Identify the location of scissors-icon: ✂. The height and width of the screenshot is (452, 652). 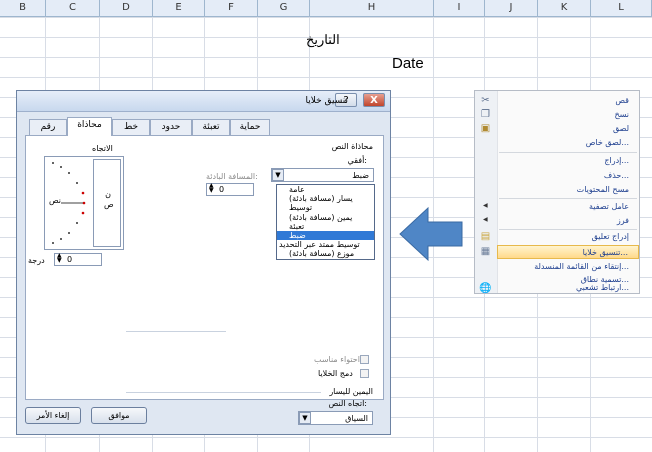
(485, 100).